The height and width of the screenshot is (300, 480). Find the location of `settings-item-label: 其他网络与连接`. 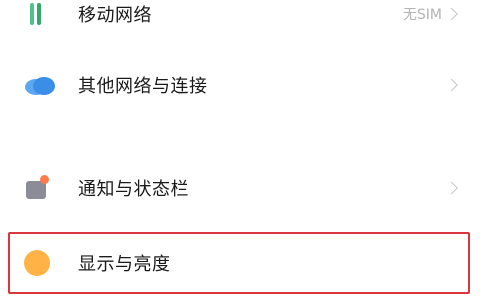

settings-item-label: 其他网络与连接 is located at coordinates (143, 86).